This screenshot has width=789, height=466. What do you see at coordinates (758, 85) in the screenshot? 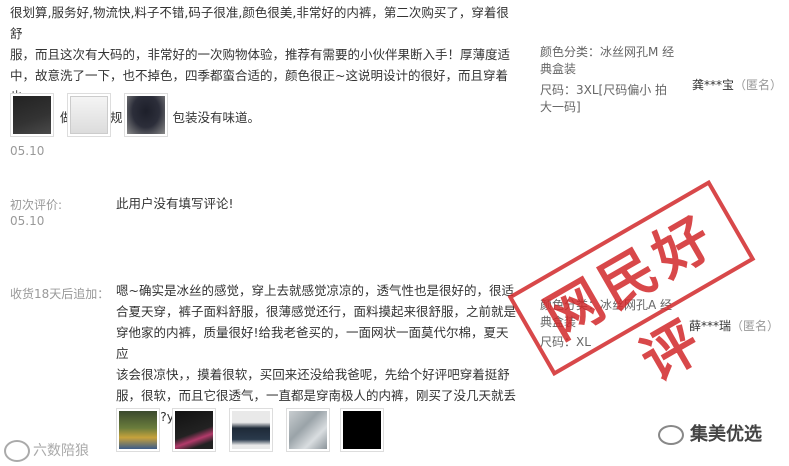
I see `review-1-anon-tag: （匿名）` at bounding box center [758, 85].